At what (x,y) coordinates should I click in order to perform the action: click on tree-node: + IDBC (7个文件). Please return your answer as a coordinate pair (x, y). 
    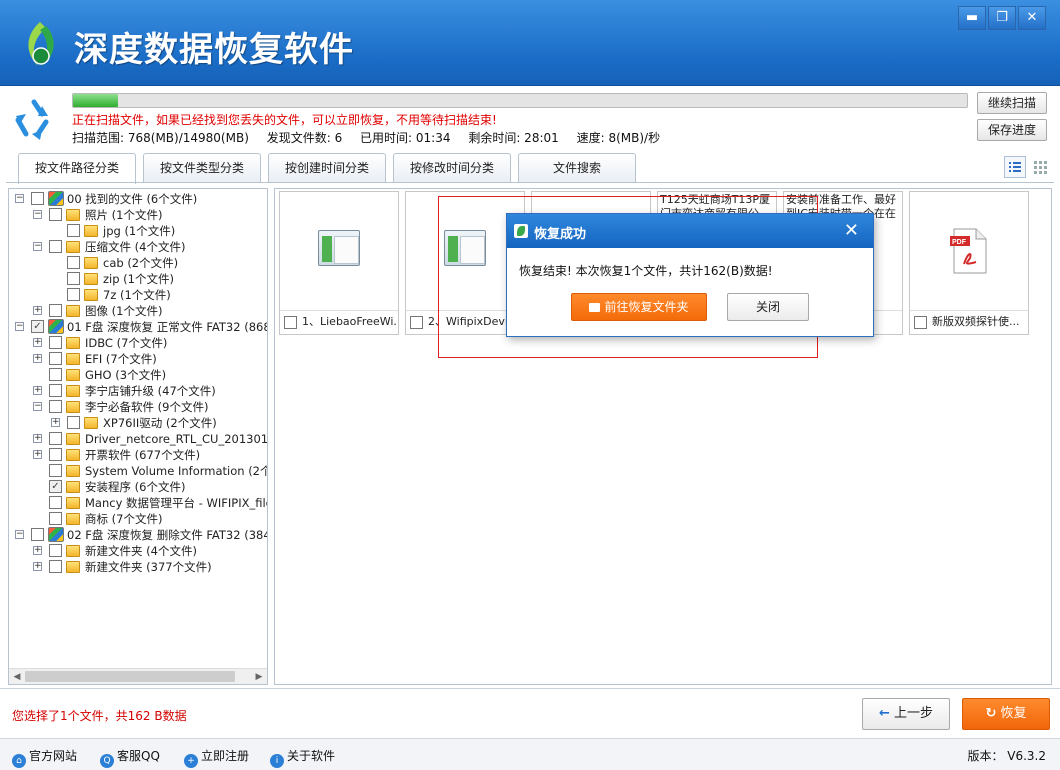
    Looking at the image, I should click on (138, 343).